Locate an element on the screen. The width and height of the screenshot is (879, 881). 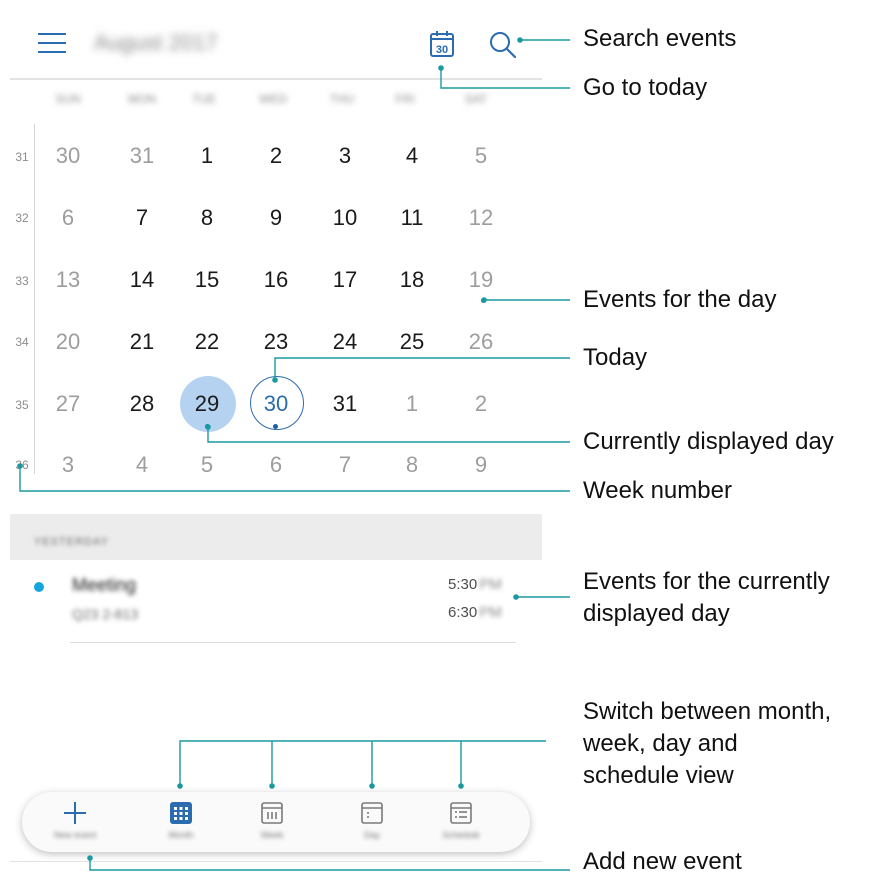
calendar-day-selected: 29 is located at coordinates (207, 404).